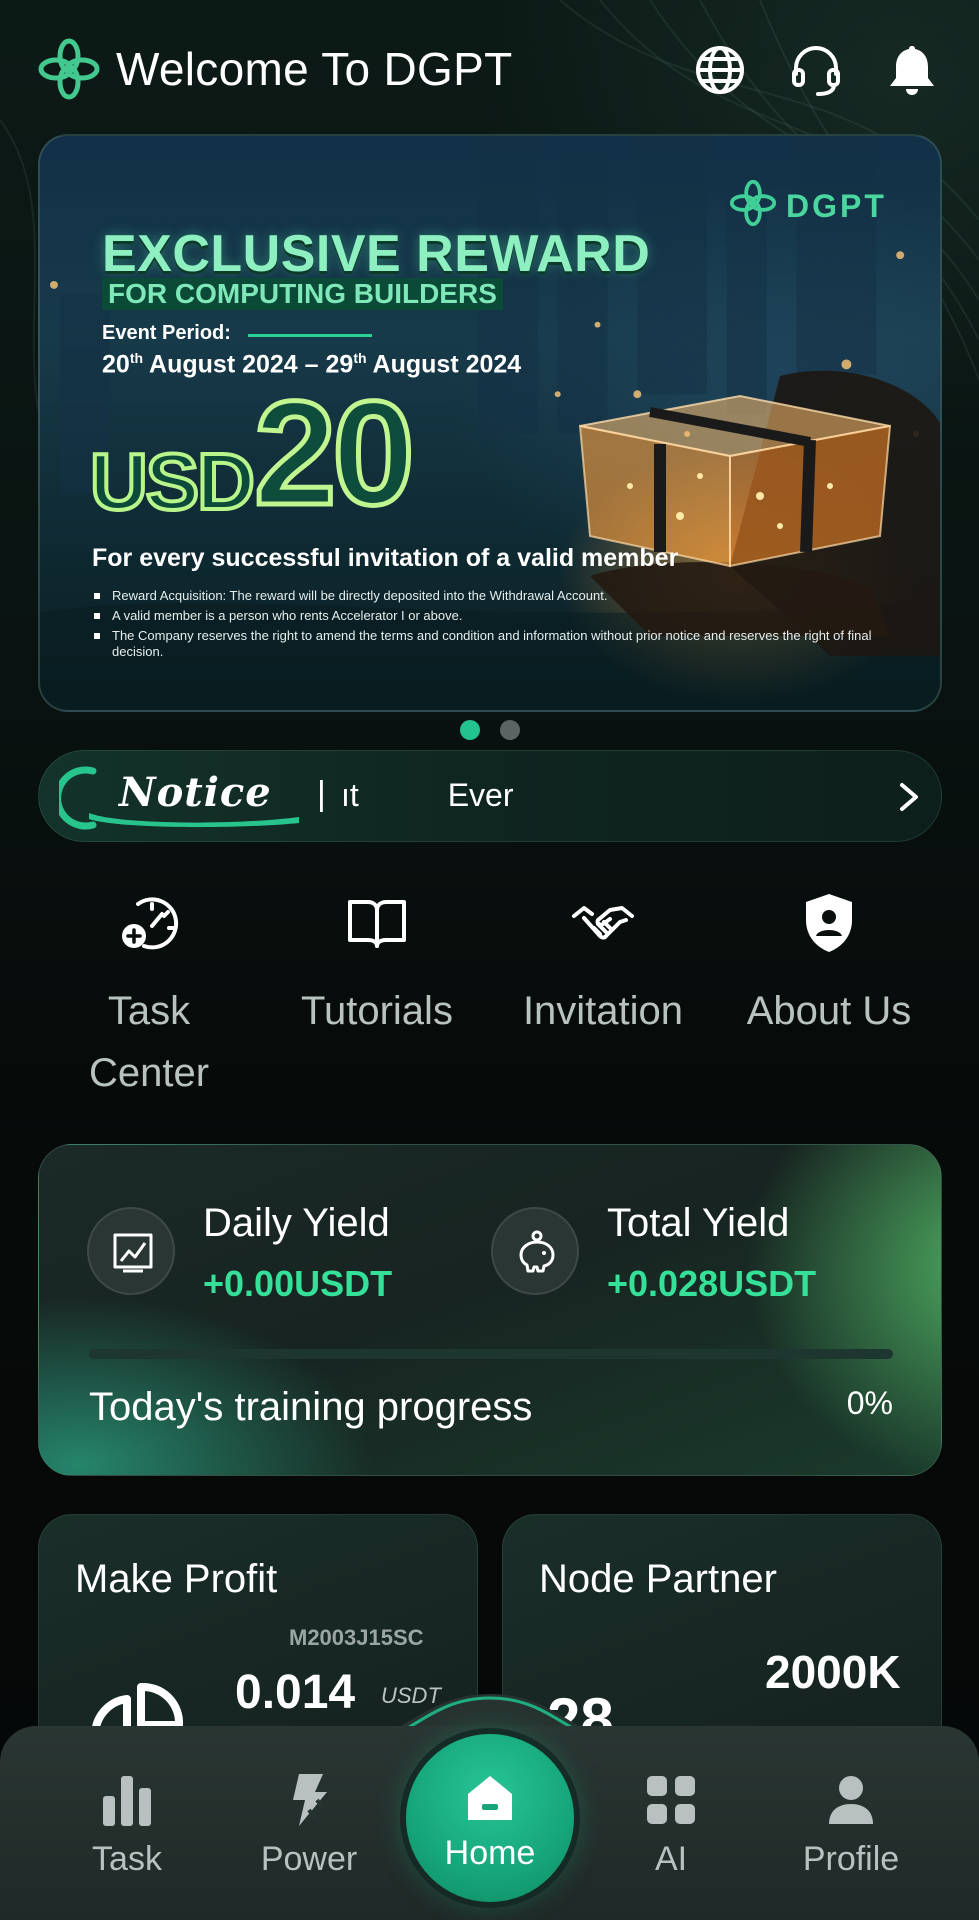  I want to click on tab-label: Task, so click(127, 1859).